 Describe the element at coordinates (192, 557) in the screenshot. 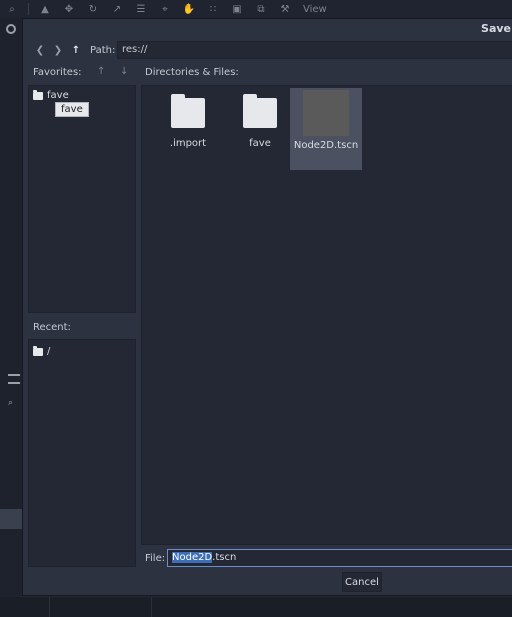

I see `filename-selection: Node2D` at that location.